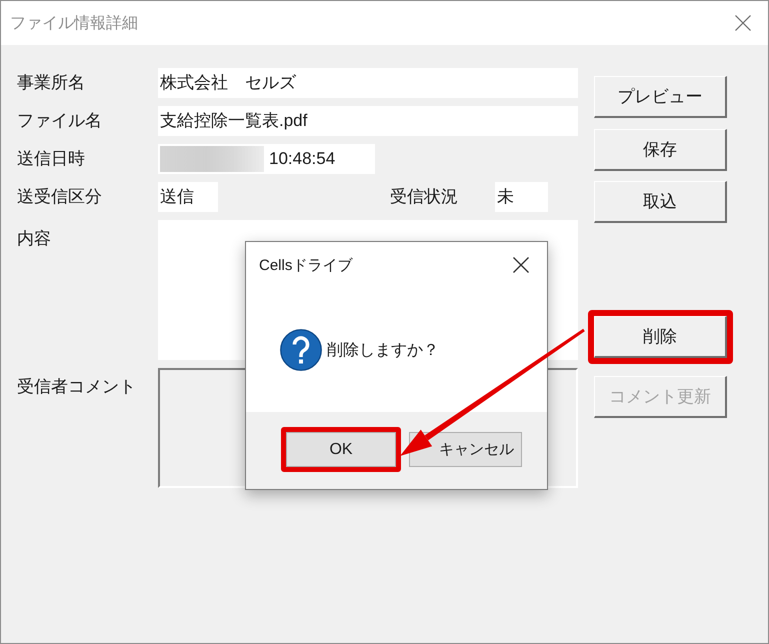  What do you see at coordinates (34, 239) in the screenshot?
I see `field-label: 内容` at bounding box center [34, 239].